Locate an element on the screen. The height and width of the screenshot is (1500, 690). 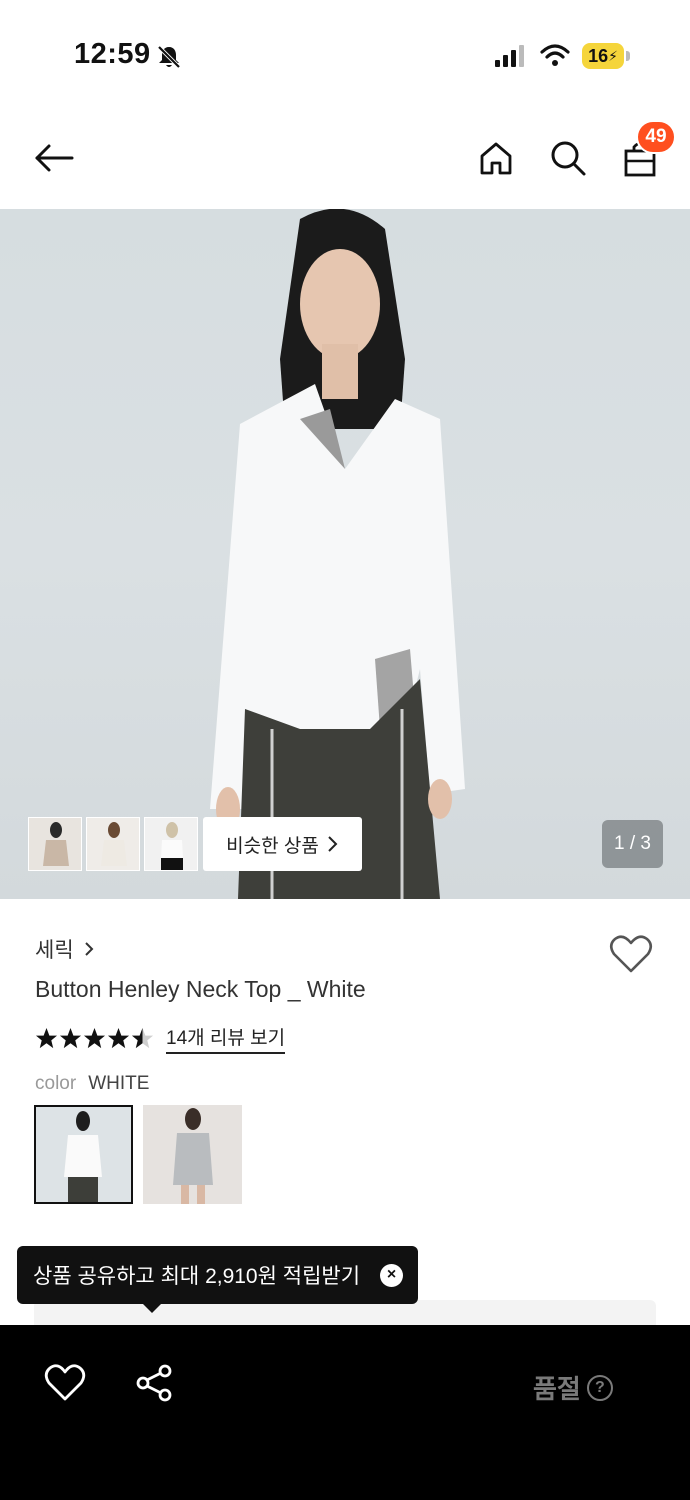
thumbnail-strip is located at coordinates (113, 844).